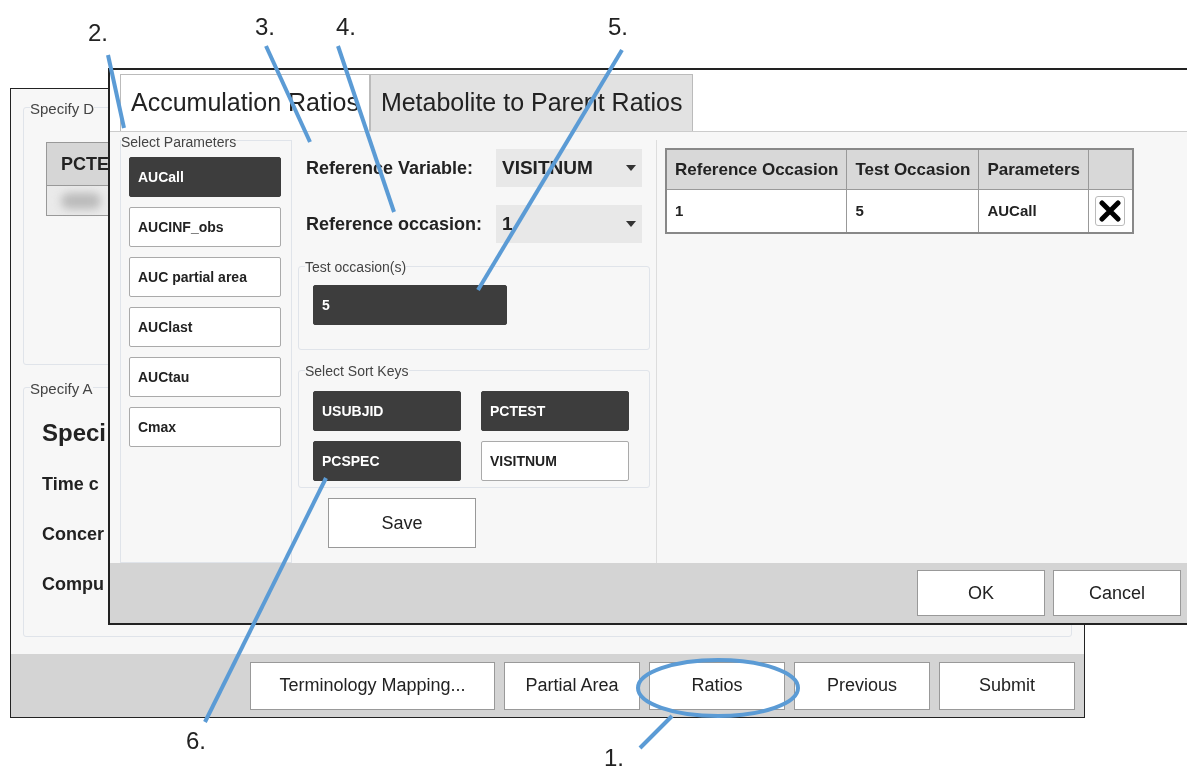 The height and width of the screenshot is (766, 1187). What do you see at coordinates (205, 377) in the screenshot?
I see `parameter-button: AUCtau` at bounding box center [205, 377].